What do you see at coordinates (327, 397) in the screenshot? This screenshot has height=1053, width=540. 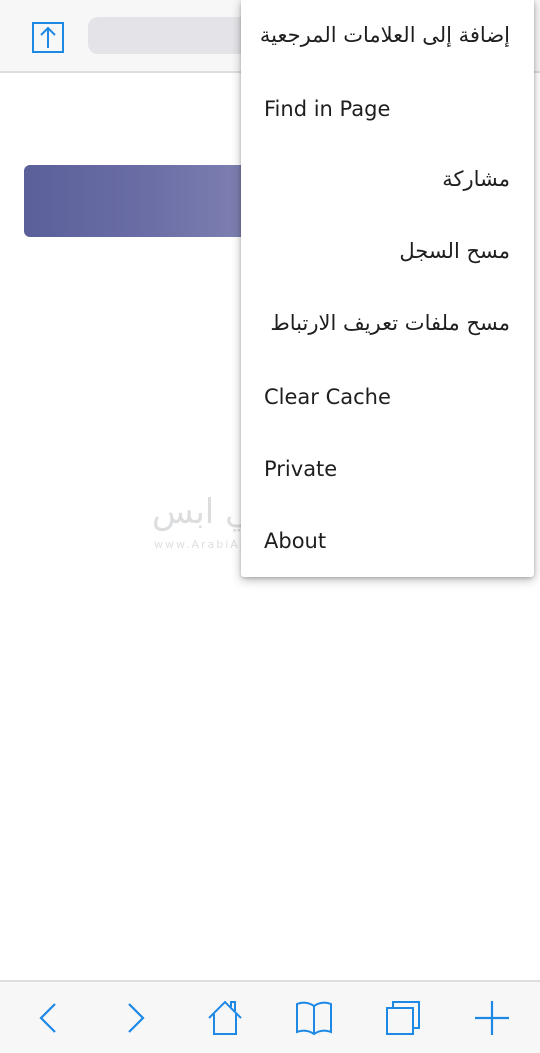 I see `menu-item-label: Clear Cache` at bounding box center [327, 397].